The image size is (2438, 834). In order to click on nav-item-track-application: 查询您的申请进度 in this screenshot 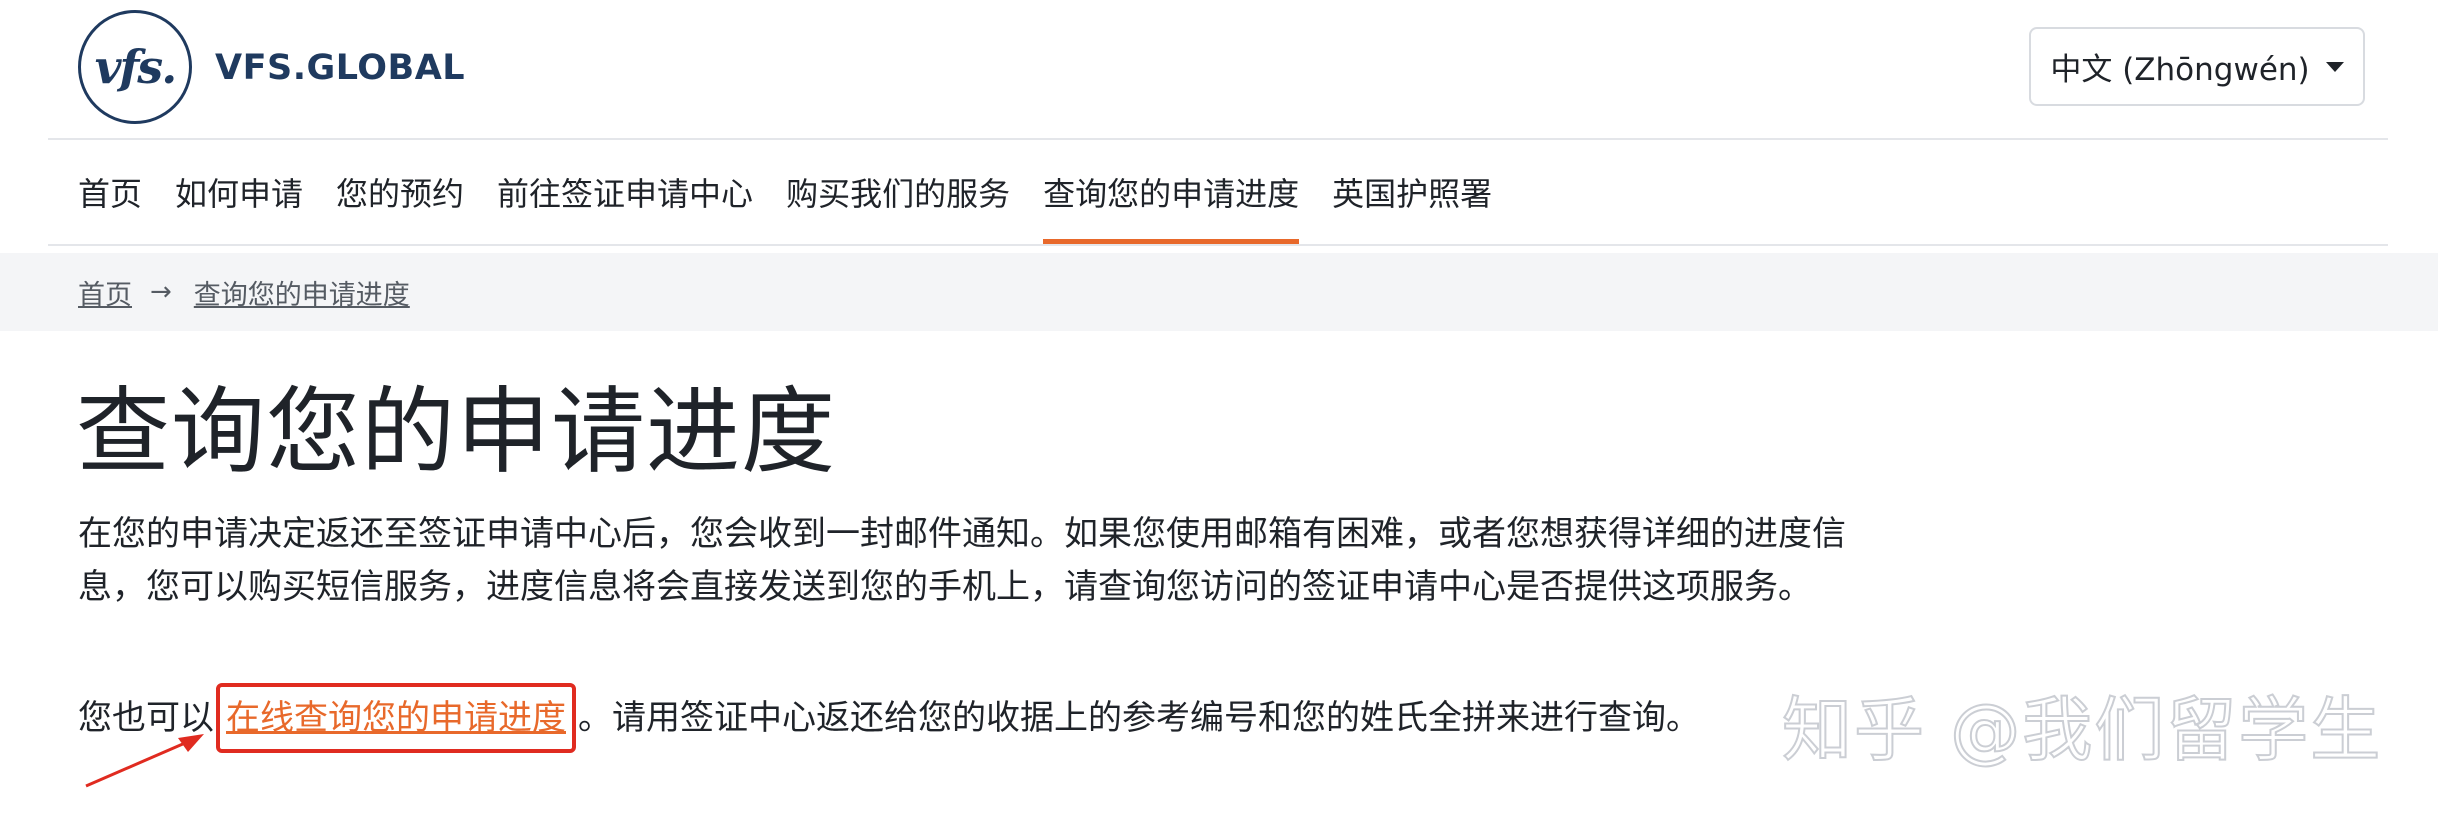, I will do `click(1171, 192)`.